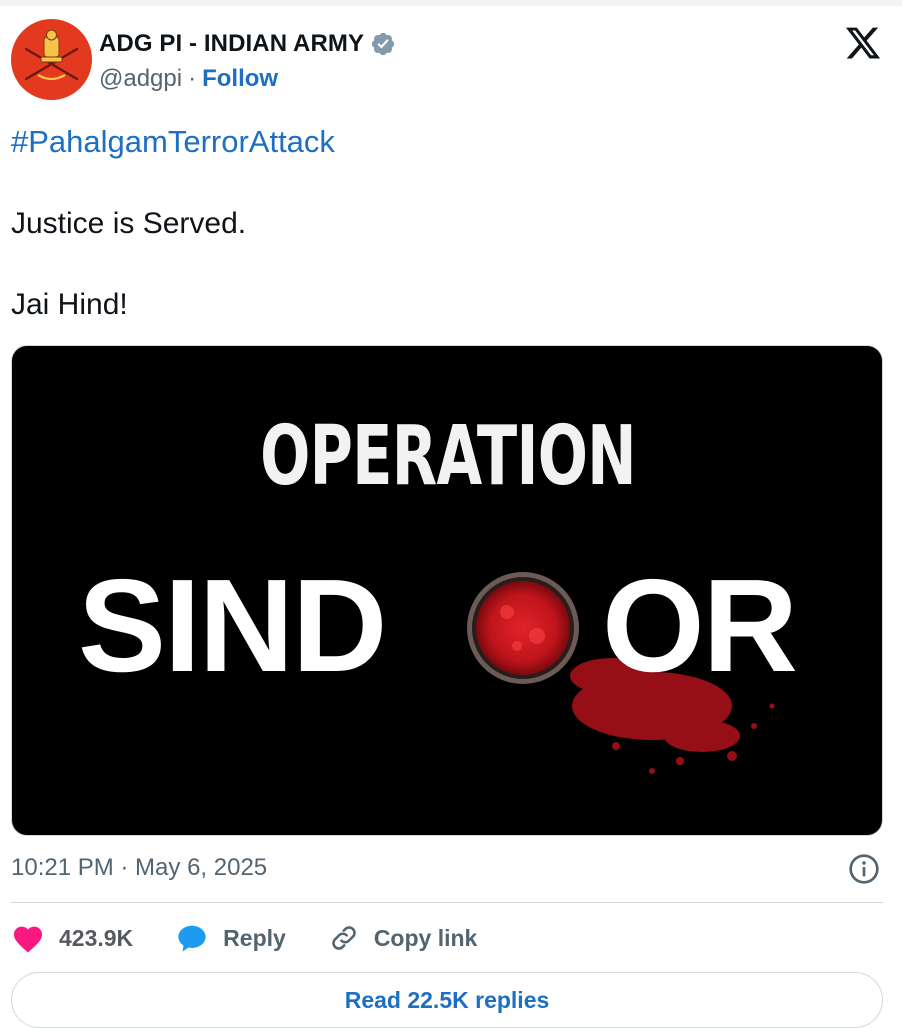 The height and width of the screenshot is (1028, 902). I want to click on like-count: 423.9K, so click(96, 937).